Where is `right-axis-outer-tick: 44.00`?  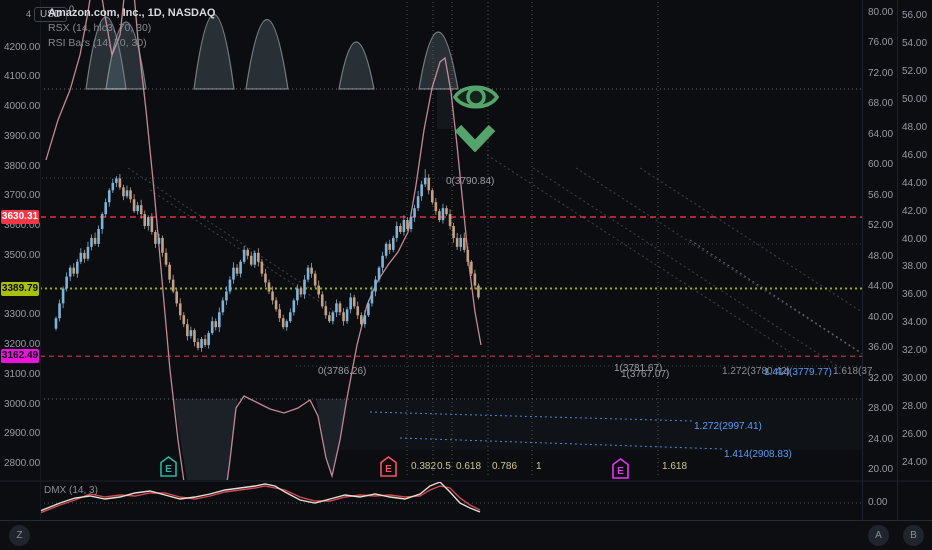
right-axis-outer-tick: 44.00 is located at coordinates (915, 183).